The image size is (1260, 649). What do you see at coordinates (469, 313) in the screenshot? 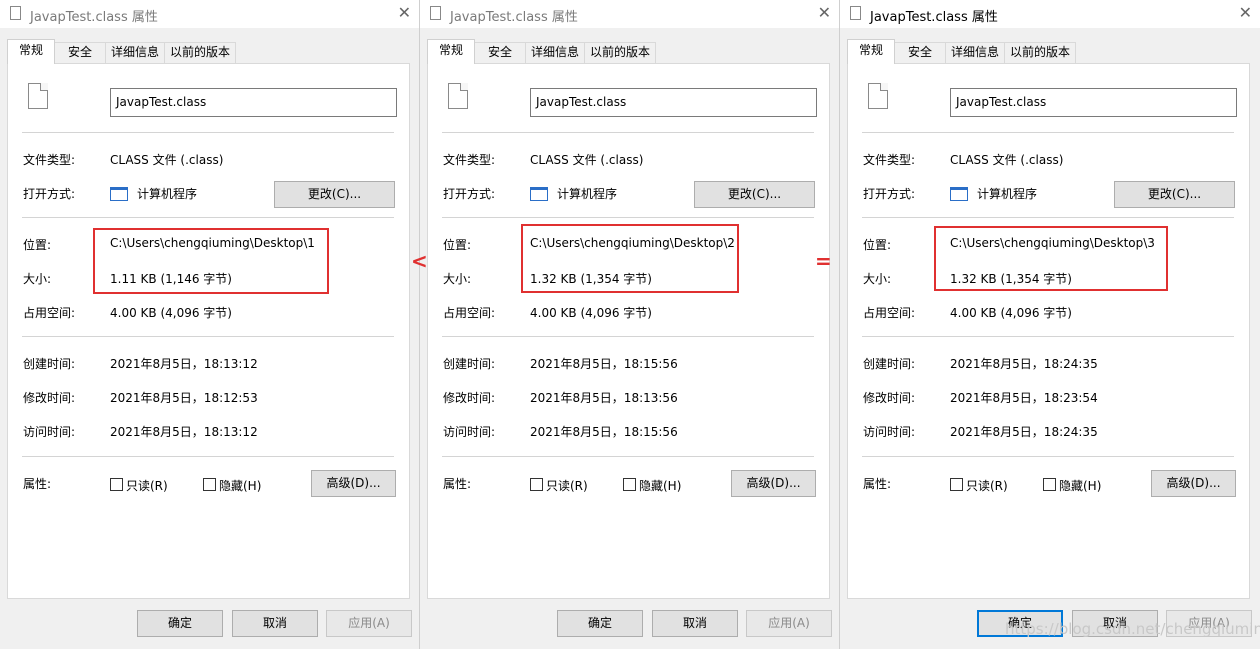
I see `size-on-disk-label: 占用空间:` at bounding box center [469, 313].